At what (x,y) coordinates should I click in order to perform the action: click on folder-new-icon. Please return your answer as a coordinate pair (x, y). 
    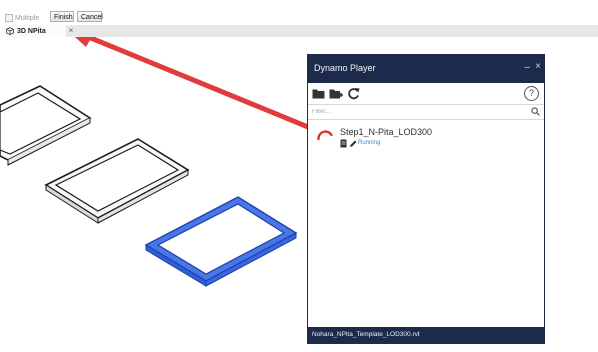
    Looking at the image, I should click on (336, 94).